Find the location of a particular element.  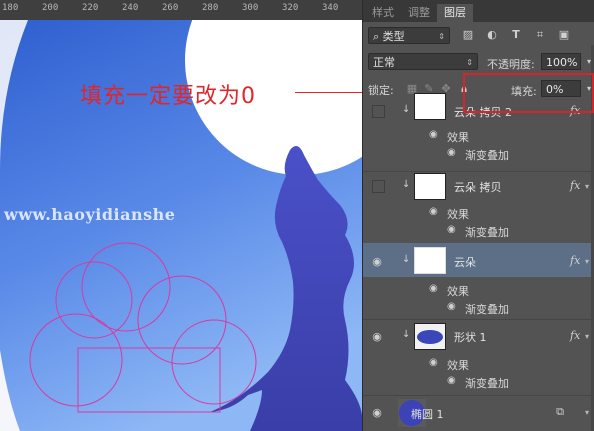

smart-object-icon: ⧉ is located at coordinates (560, 411).